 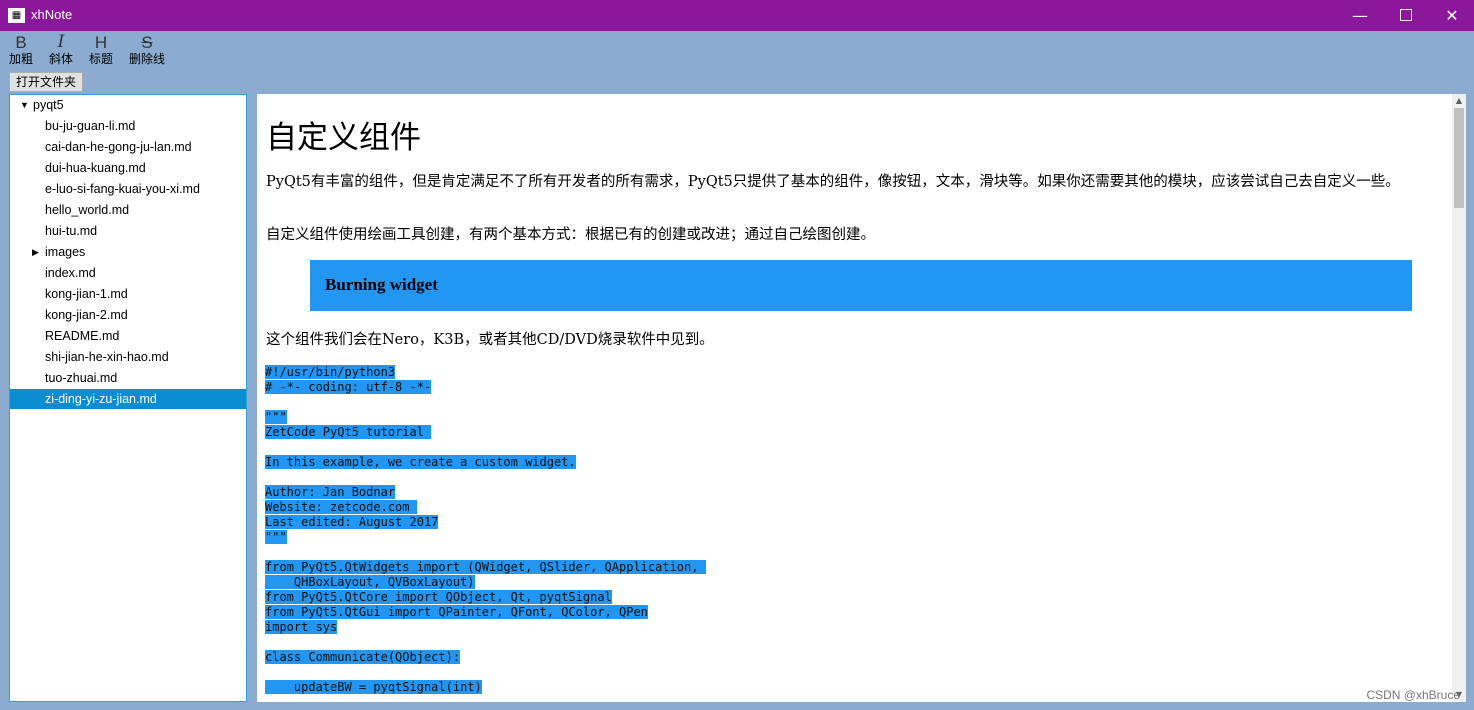 I want to click on bold-button: B 加粗, so click(x=21, y=49).